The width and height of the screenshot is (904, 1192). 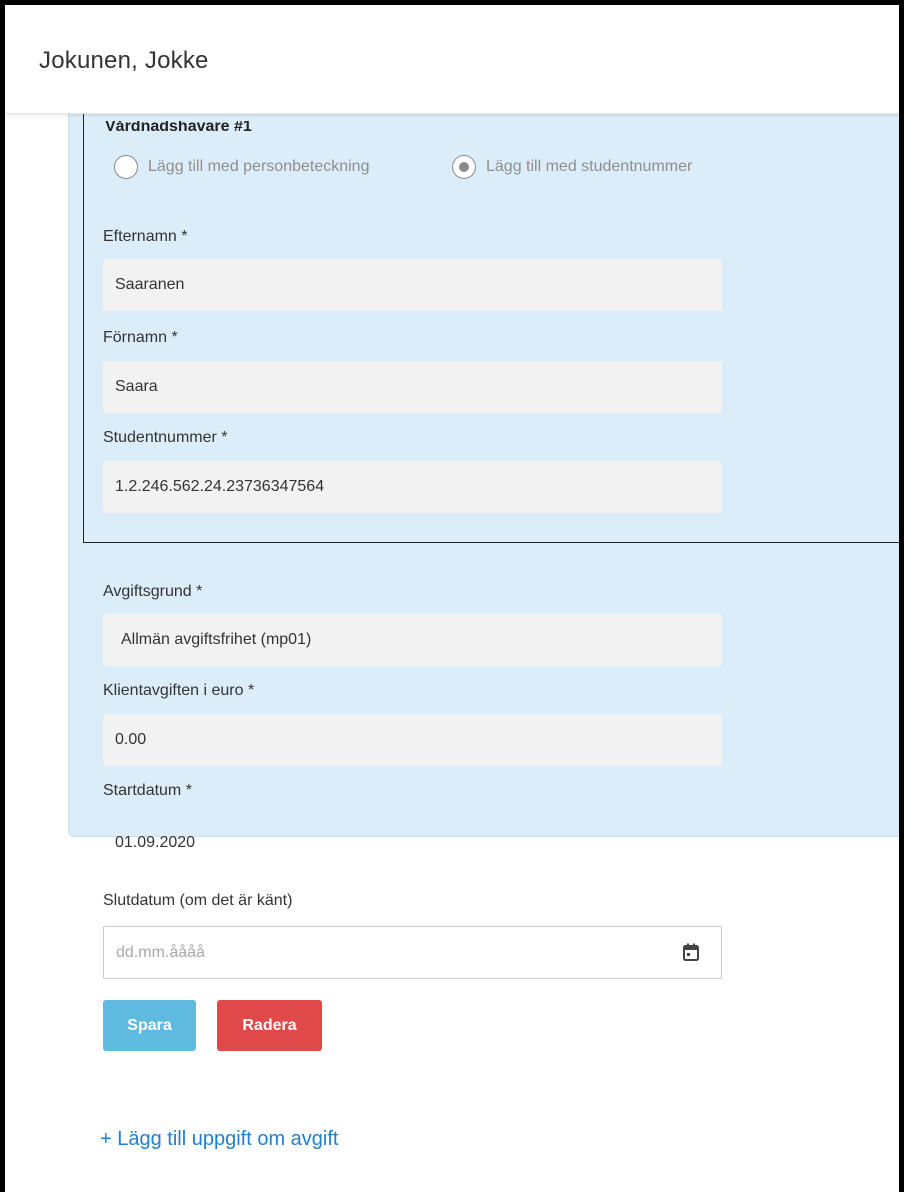 I want to click on page-header: Jokunen, Jokke, so click(x=452, y=59).